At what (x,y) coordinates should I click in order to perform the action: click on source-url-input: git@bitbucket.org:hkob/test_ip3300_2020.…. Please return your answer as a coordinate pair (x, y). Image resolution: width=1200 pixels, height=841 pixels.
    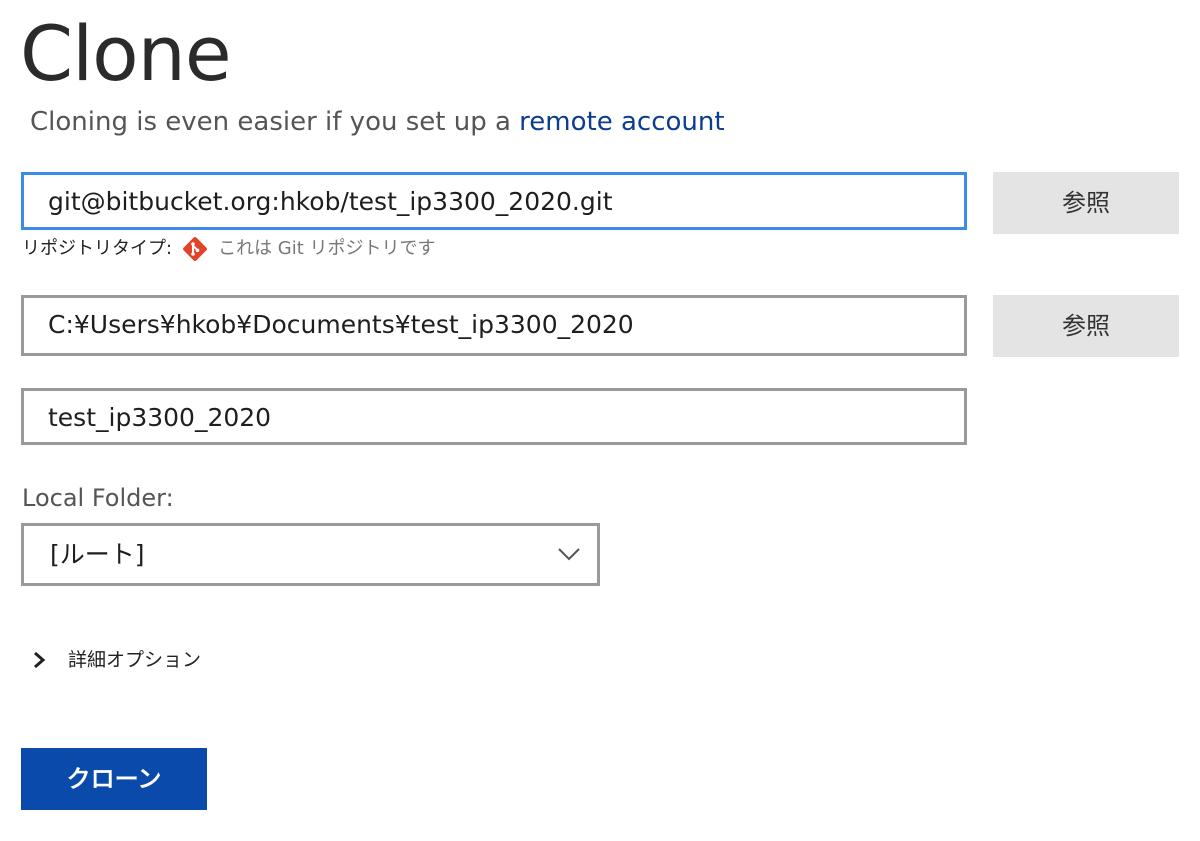
    Looking at the image, I should click on (494, 201).